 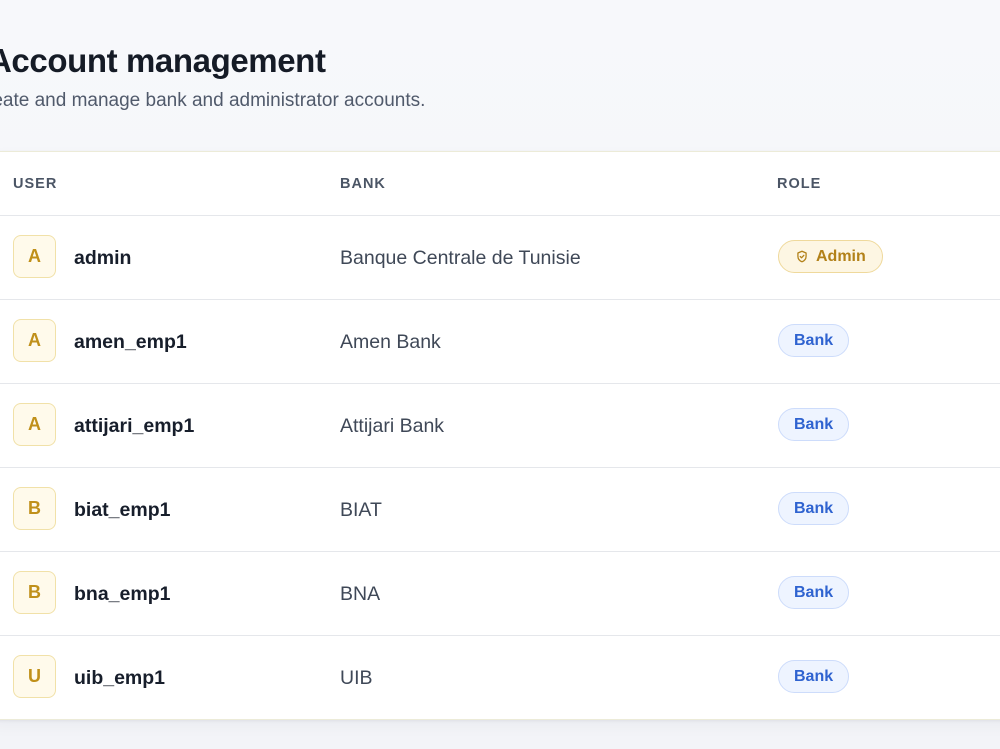 I want to click on table-row: A admin Banque Centrale de Tunisie Admin, so click(x=500, y=258).